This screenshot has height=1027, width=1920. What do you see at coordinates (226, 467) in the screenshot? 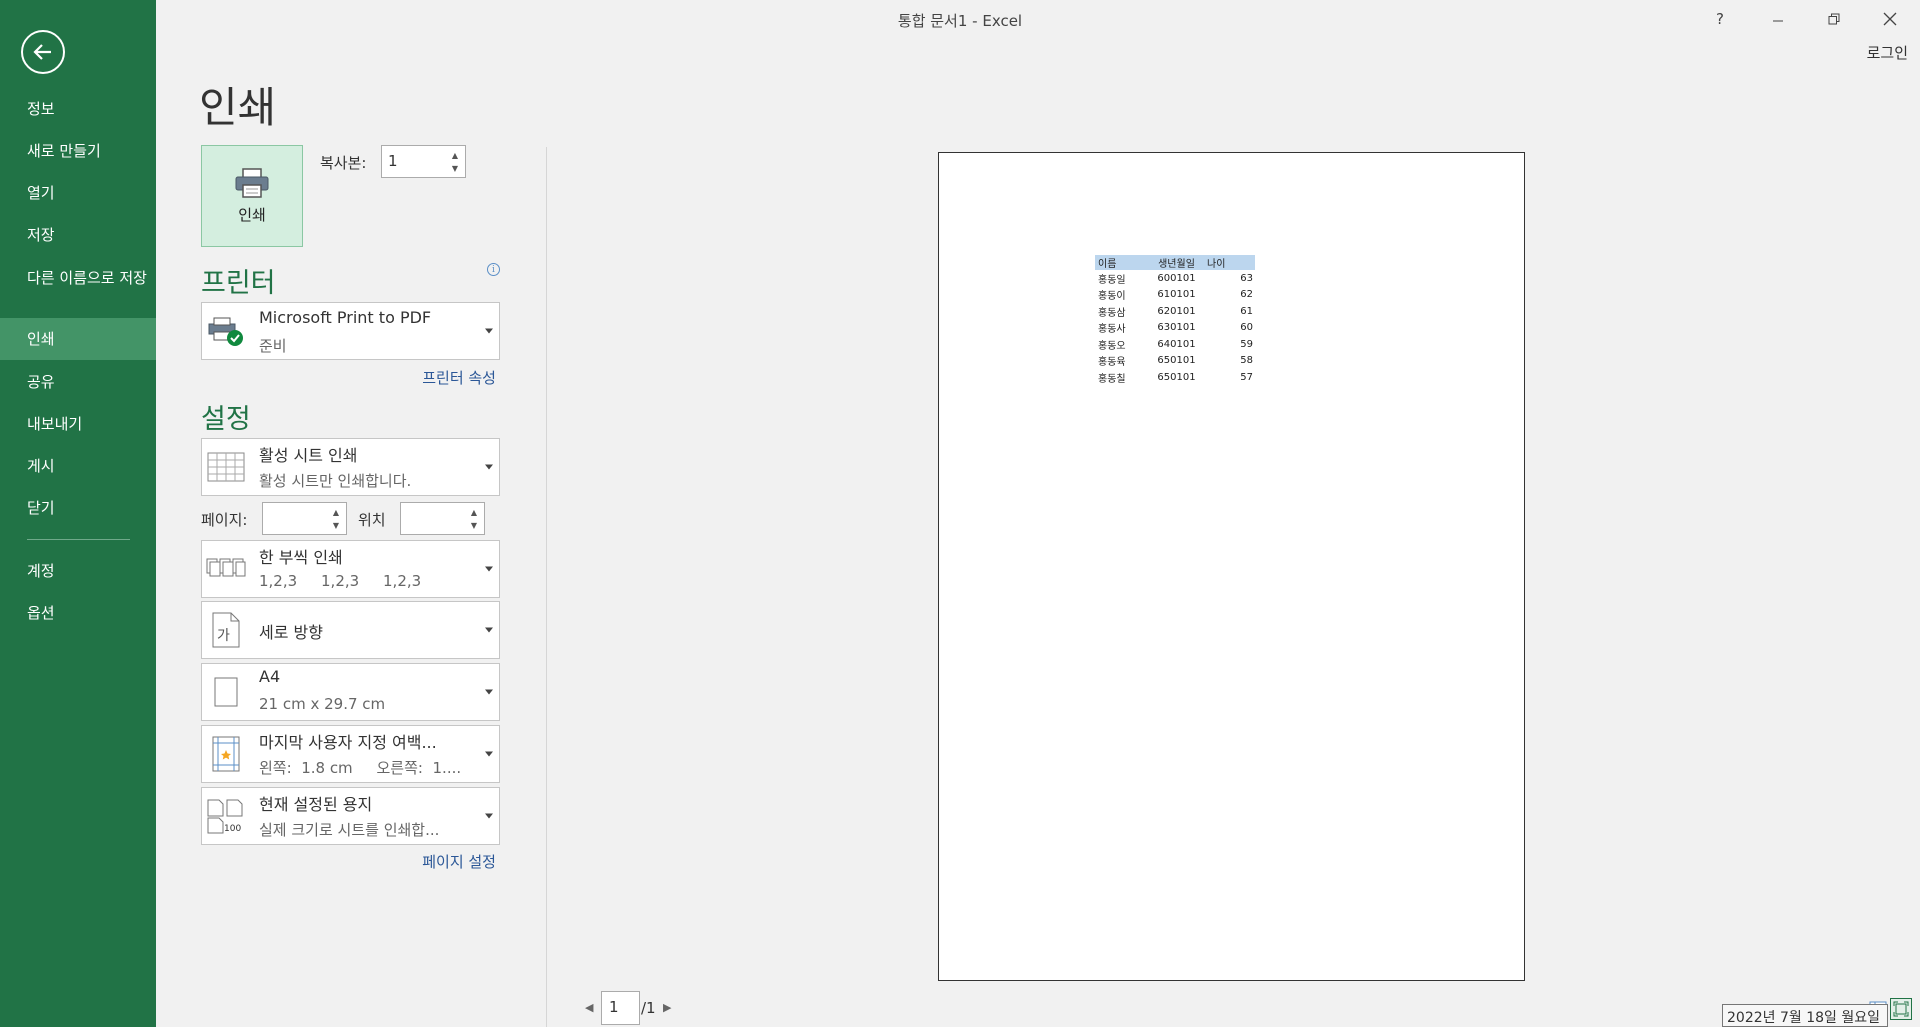
I see `sheet-grid-icon` at bounding box center [226, 467].